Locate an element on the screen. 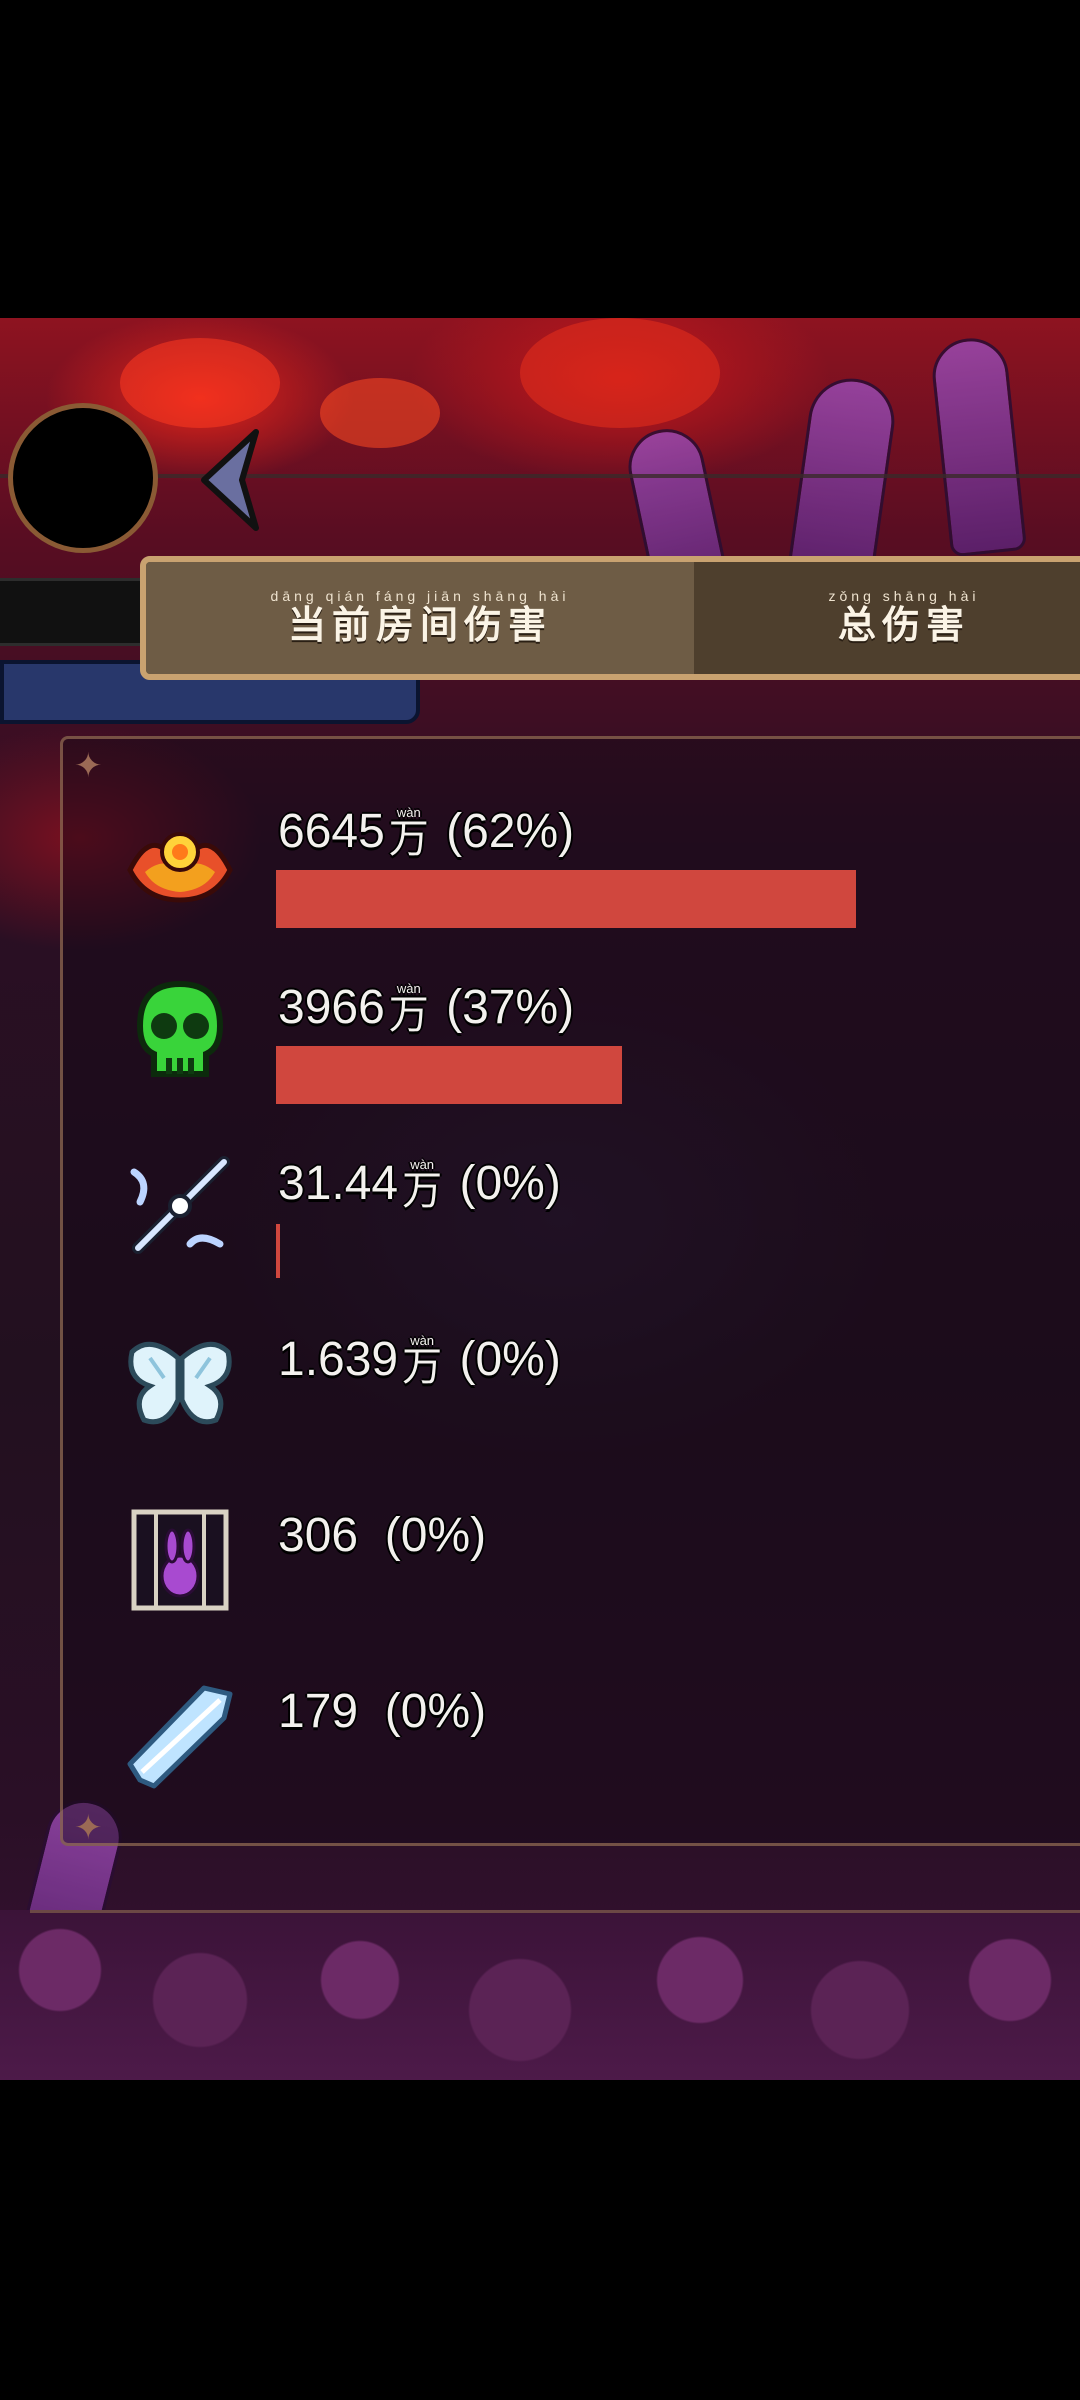 Image resolution: width=1080 pixels, height=2400 pixels. tab-pinyin: dāng qián fáng jiān shāng hài is located at coordinates (420, 596).